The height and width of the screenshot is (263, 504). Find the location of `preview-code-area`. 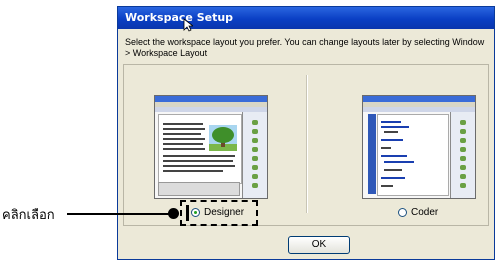

preview-code-area is located at coordinates (413, 155).